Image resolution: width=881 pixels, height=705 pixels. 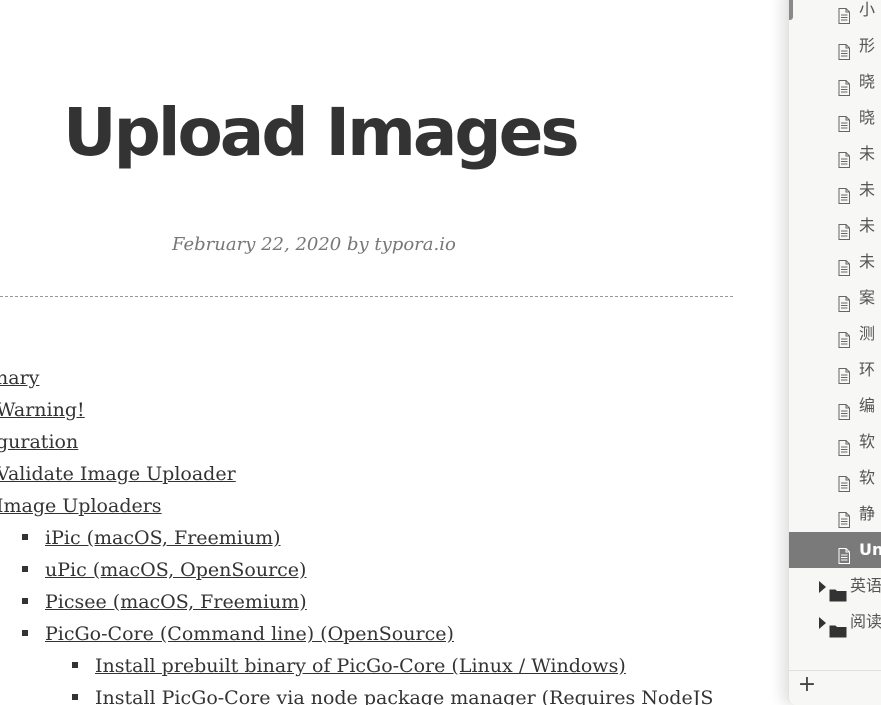 I want to click on toc-link: PicGo-Core (Command line) (OpenSource), so click(x=238, y=634).